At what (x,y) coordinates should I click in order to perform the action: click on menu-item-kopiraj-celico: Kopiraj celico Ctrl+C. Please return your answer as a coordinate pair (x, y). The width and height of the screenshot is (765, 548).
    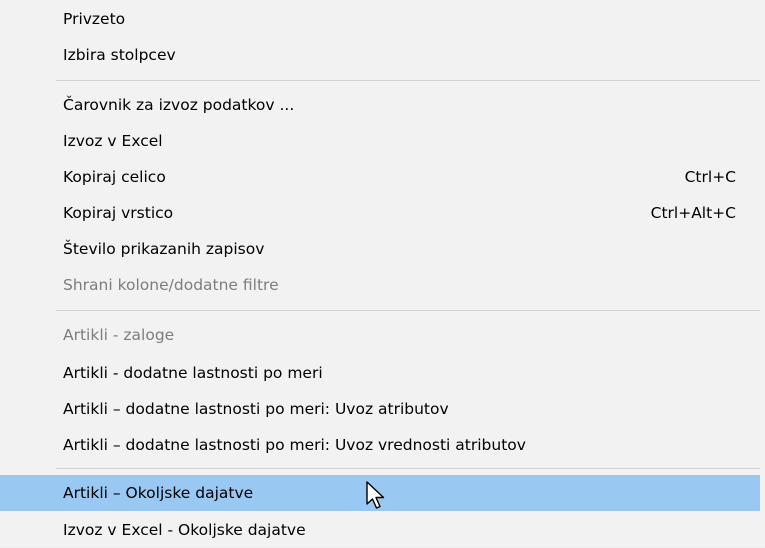
    Looking at the image, I should click on (380, 177).